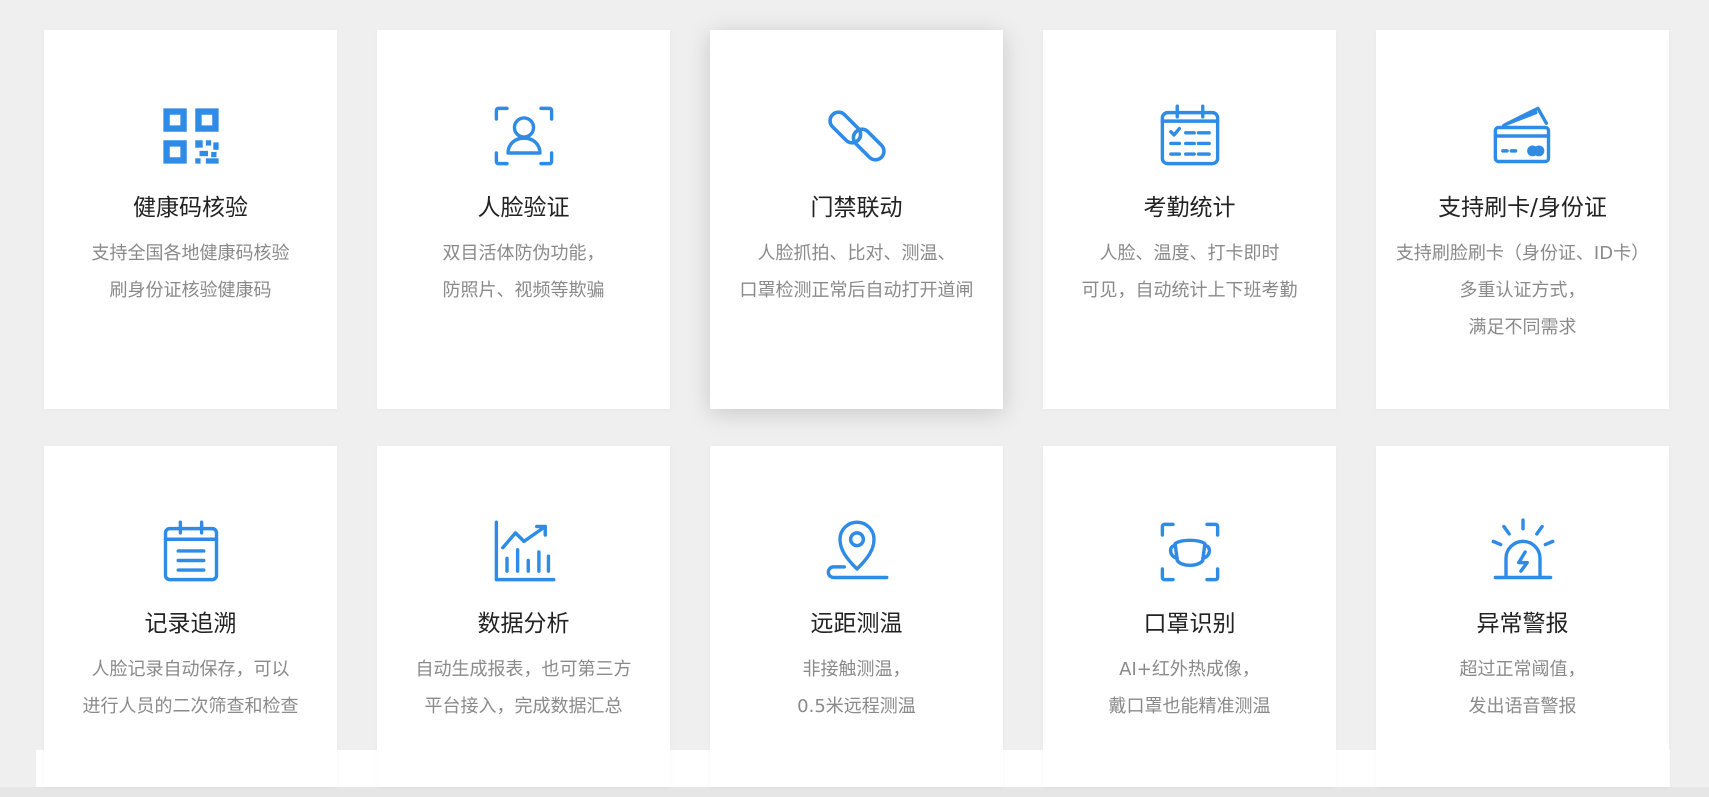 Image resolution: width=1709 pixels, height=797 pixels. What do you see at coordinates (856, 669) in the screenshot?
I see `desc-line: 非接触测温，` at bounding box center [856, 669].